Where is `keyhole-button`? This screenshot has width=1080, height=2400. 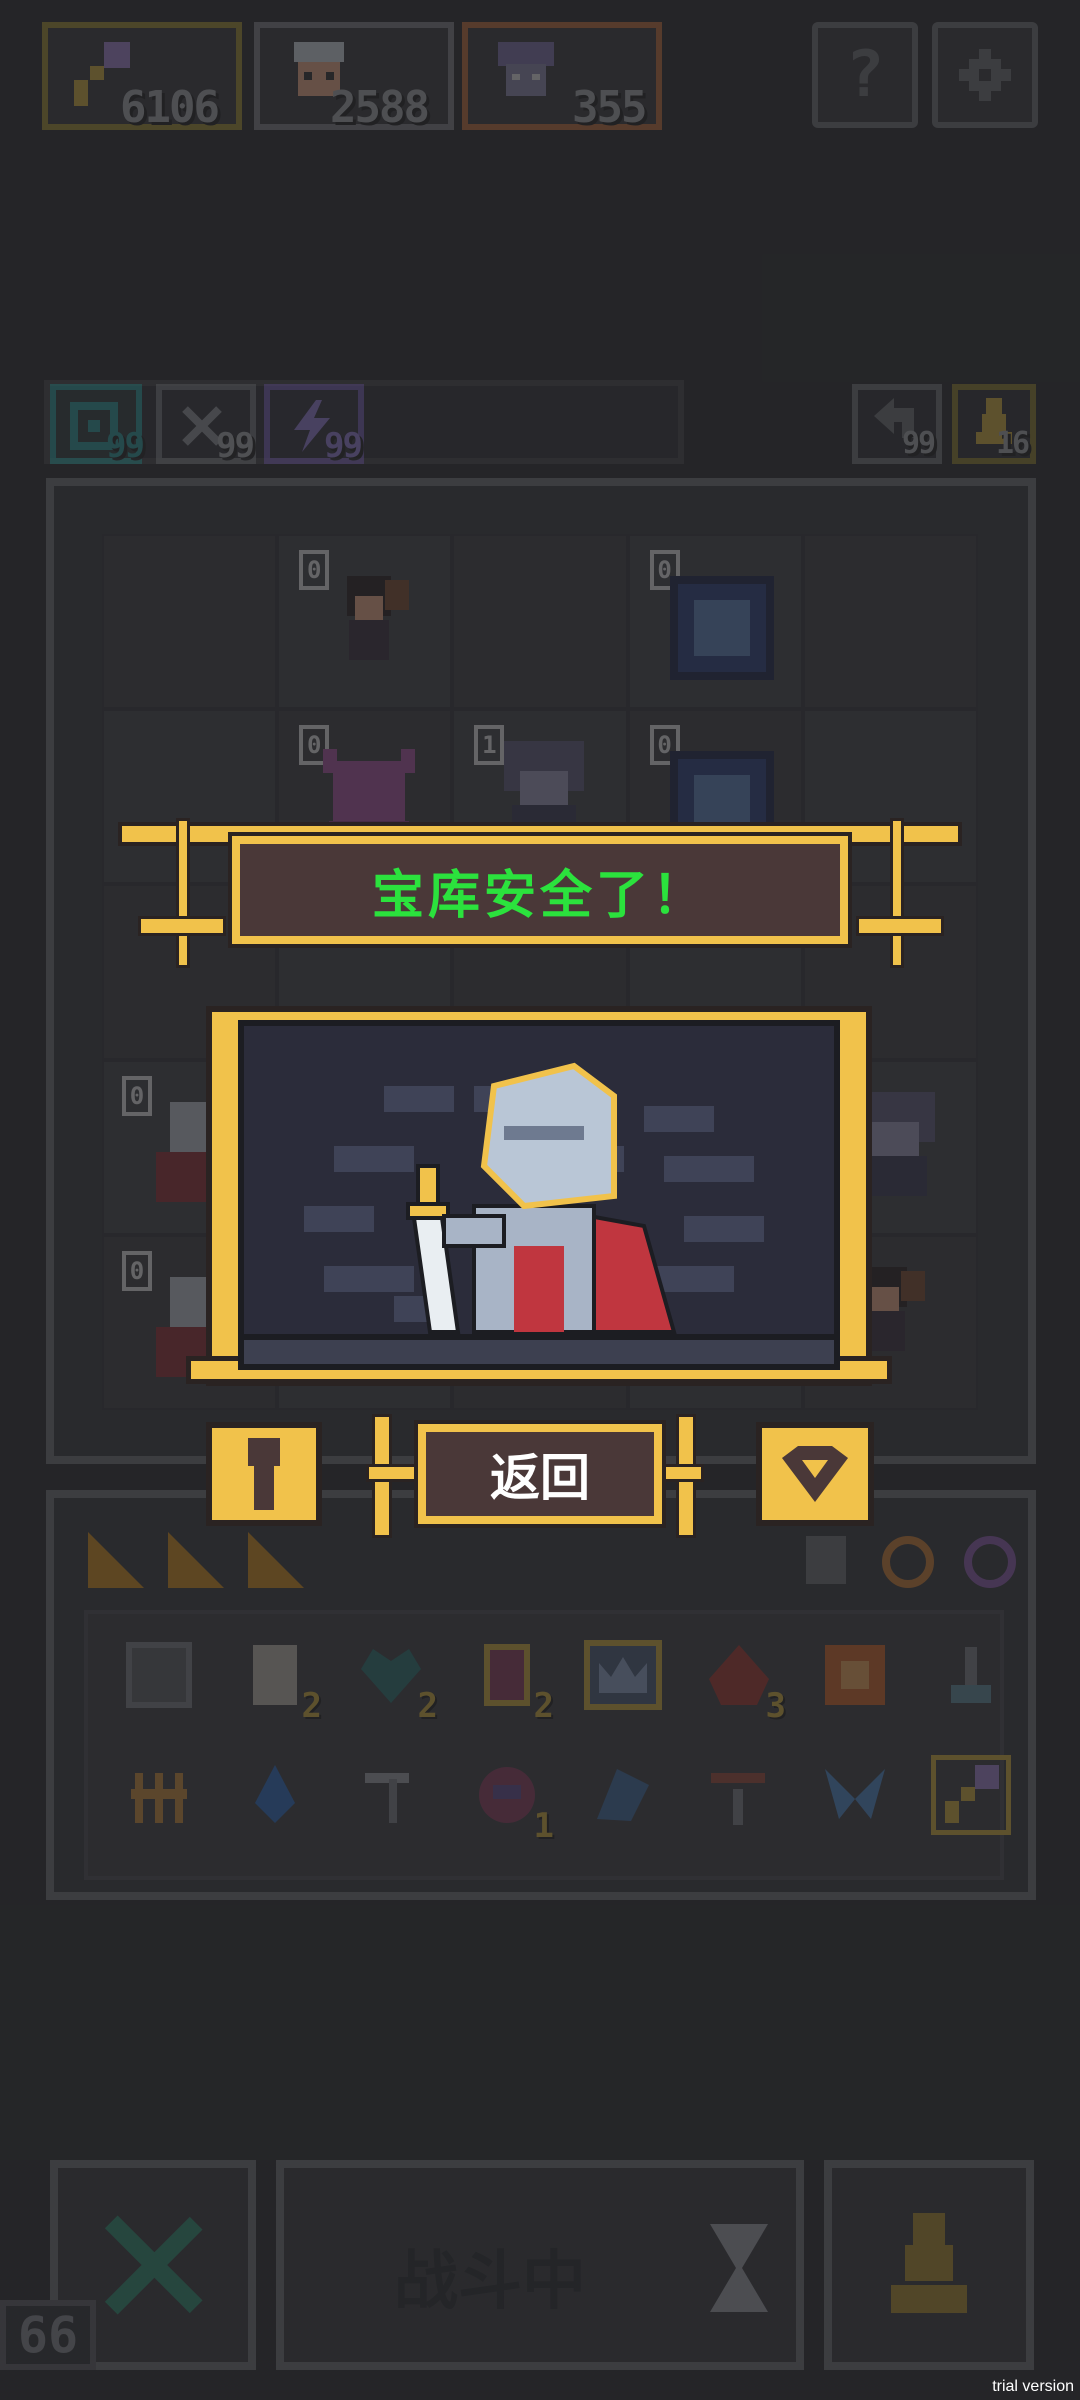 keyhole-button is located at coordinates (264, 1474).